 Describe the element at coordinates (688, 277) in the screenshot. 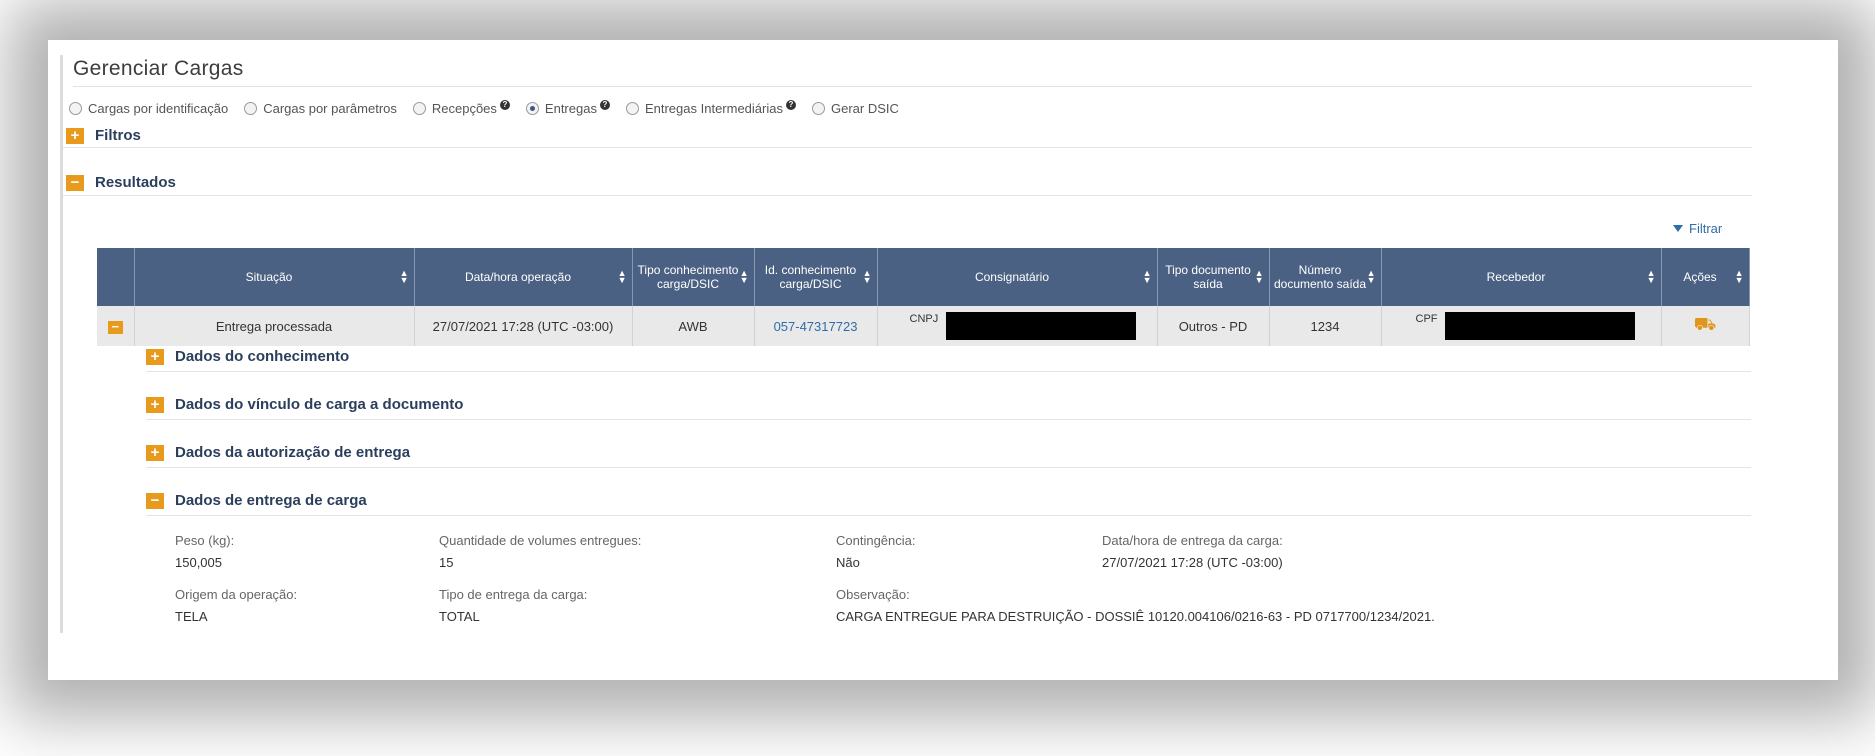

I see `header-label: Tipo conhecimento carga/DSIC` at that location.